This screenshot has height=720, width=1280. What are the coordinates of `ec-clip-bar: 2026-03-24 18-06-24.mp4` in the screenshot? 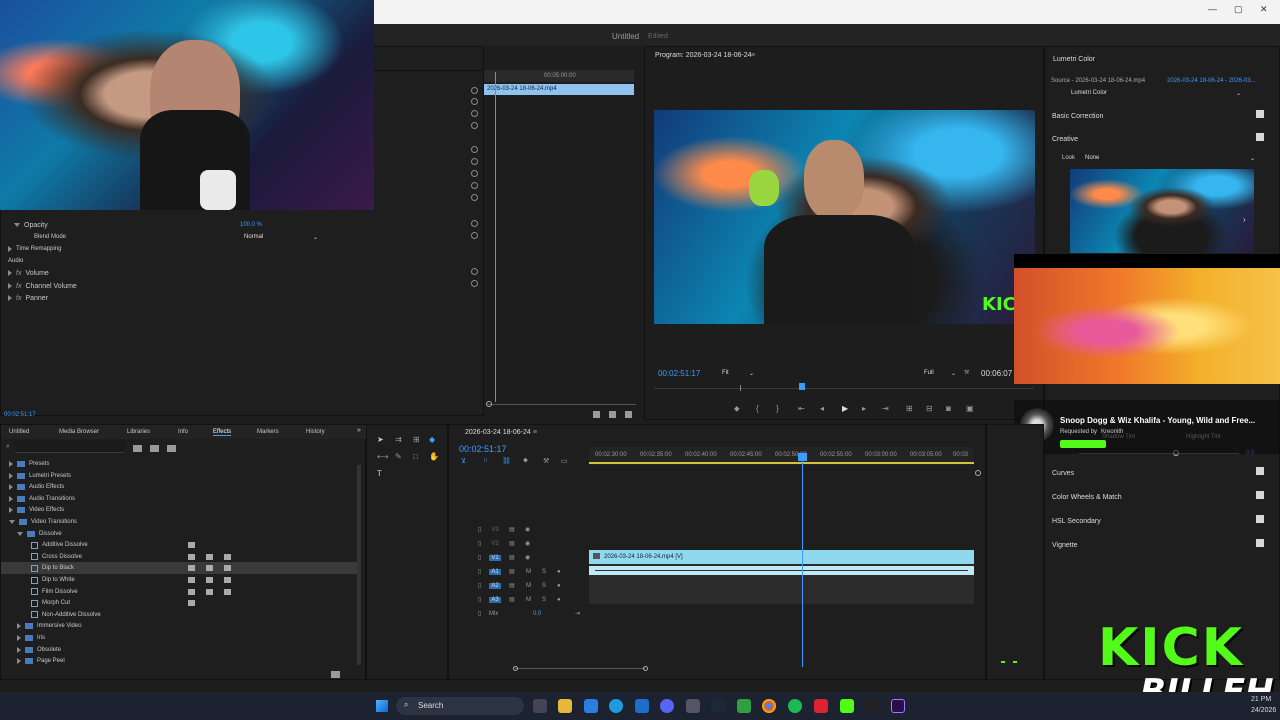 It's located at (559, 89).